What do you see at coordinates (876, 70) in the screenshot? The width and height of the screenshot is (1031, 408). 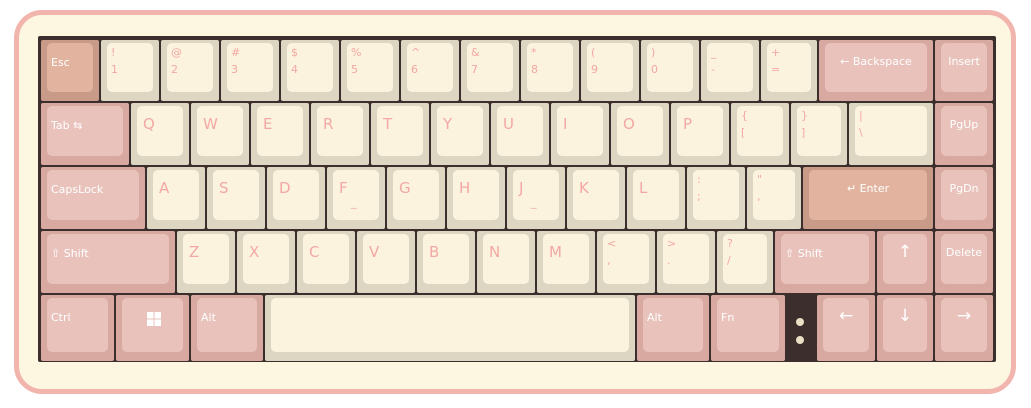 I see `key-backspace: ← Backspace` at bounding box center [876, 70].